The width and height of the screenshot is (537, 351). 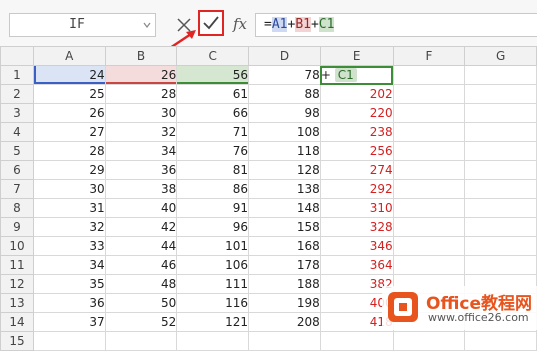 What do you see at coordinates (82, 25) in the screenshot?
I see `name-box: IF` at bounding box center [82, 25].